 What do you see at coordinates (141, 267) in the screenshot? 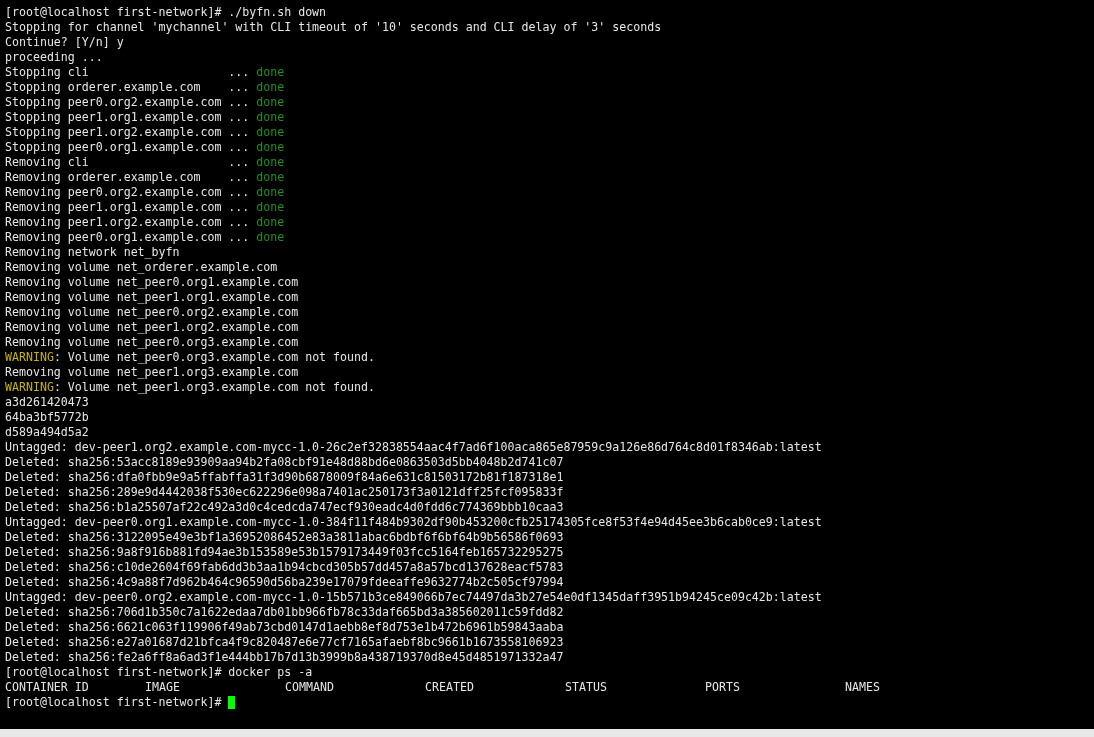
I see `output-line: Removing volume net_orderer.example.com` at bounding box center [141, 267].